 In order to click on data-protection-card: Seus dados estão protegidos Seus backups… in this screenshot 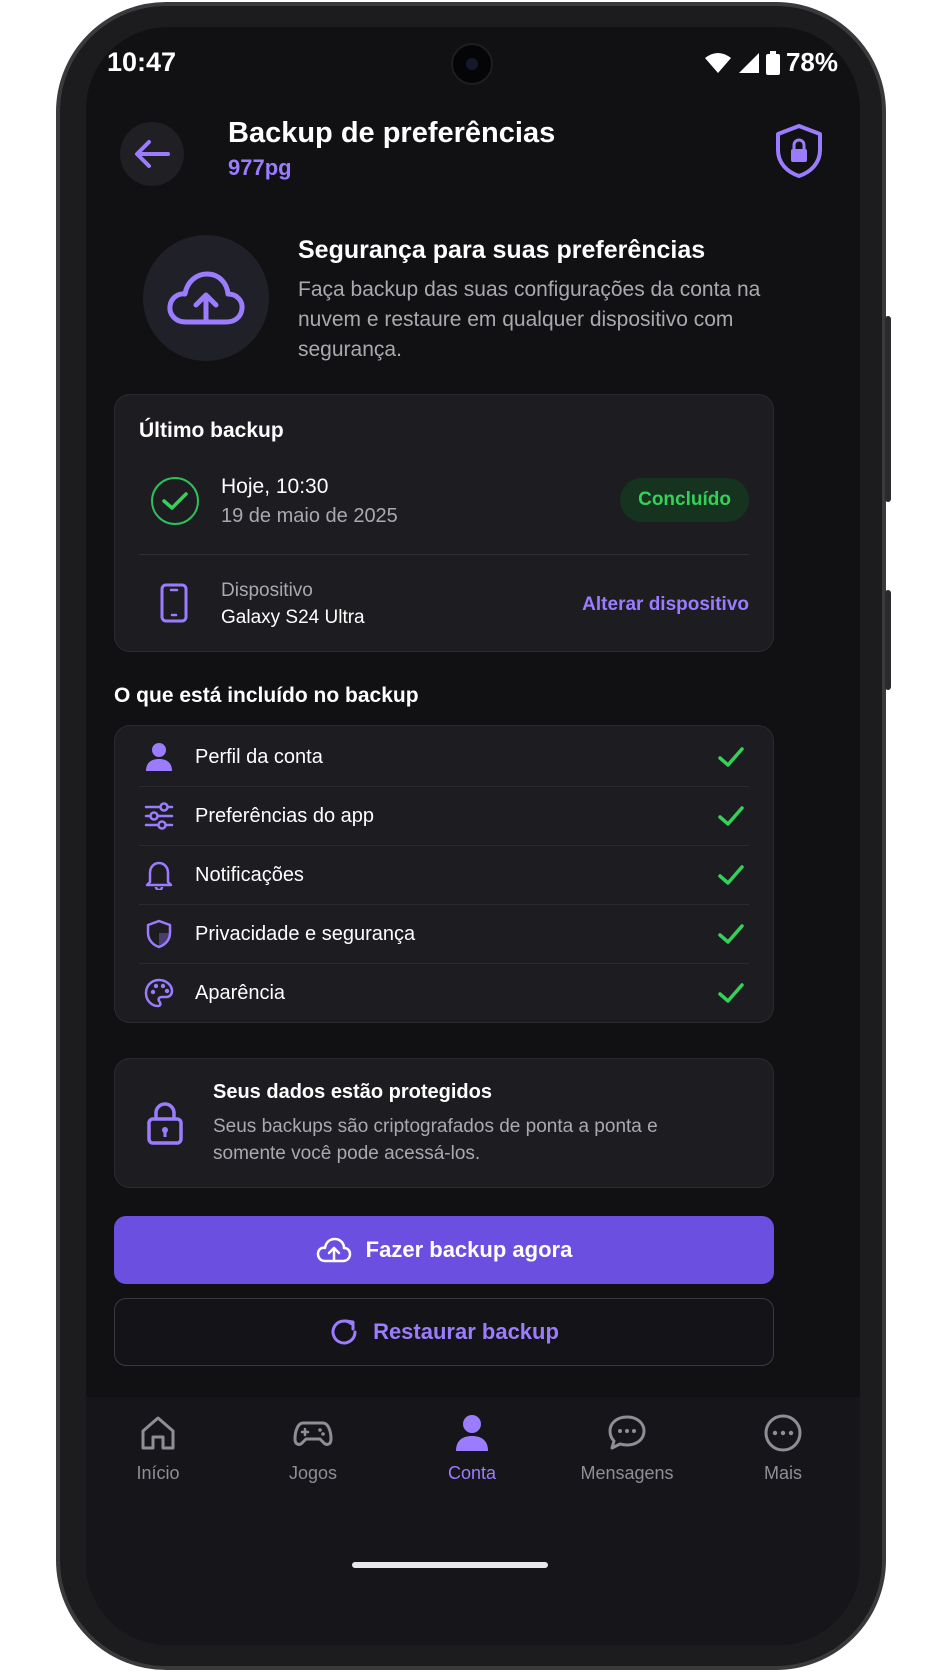, I will do `click(444, 1123)`.